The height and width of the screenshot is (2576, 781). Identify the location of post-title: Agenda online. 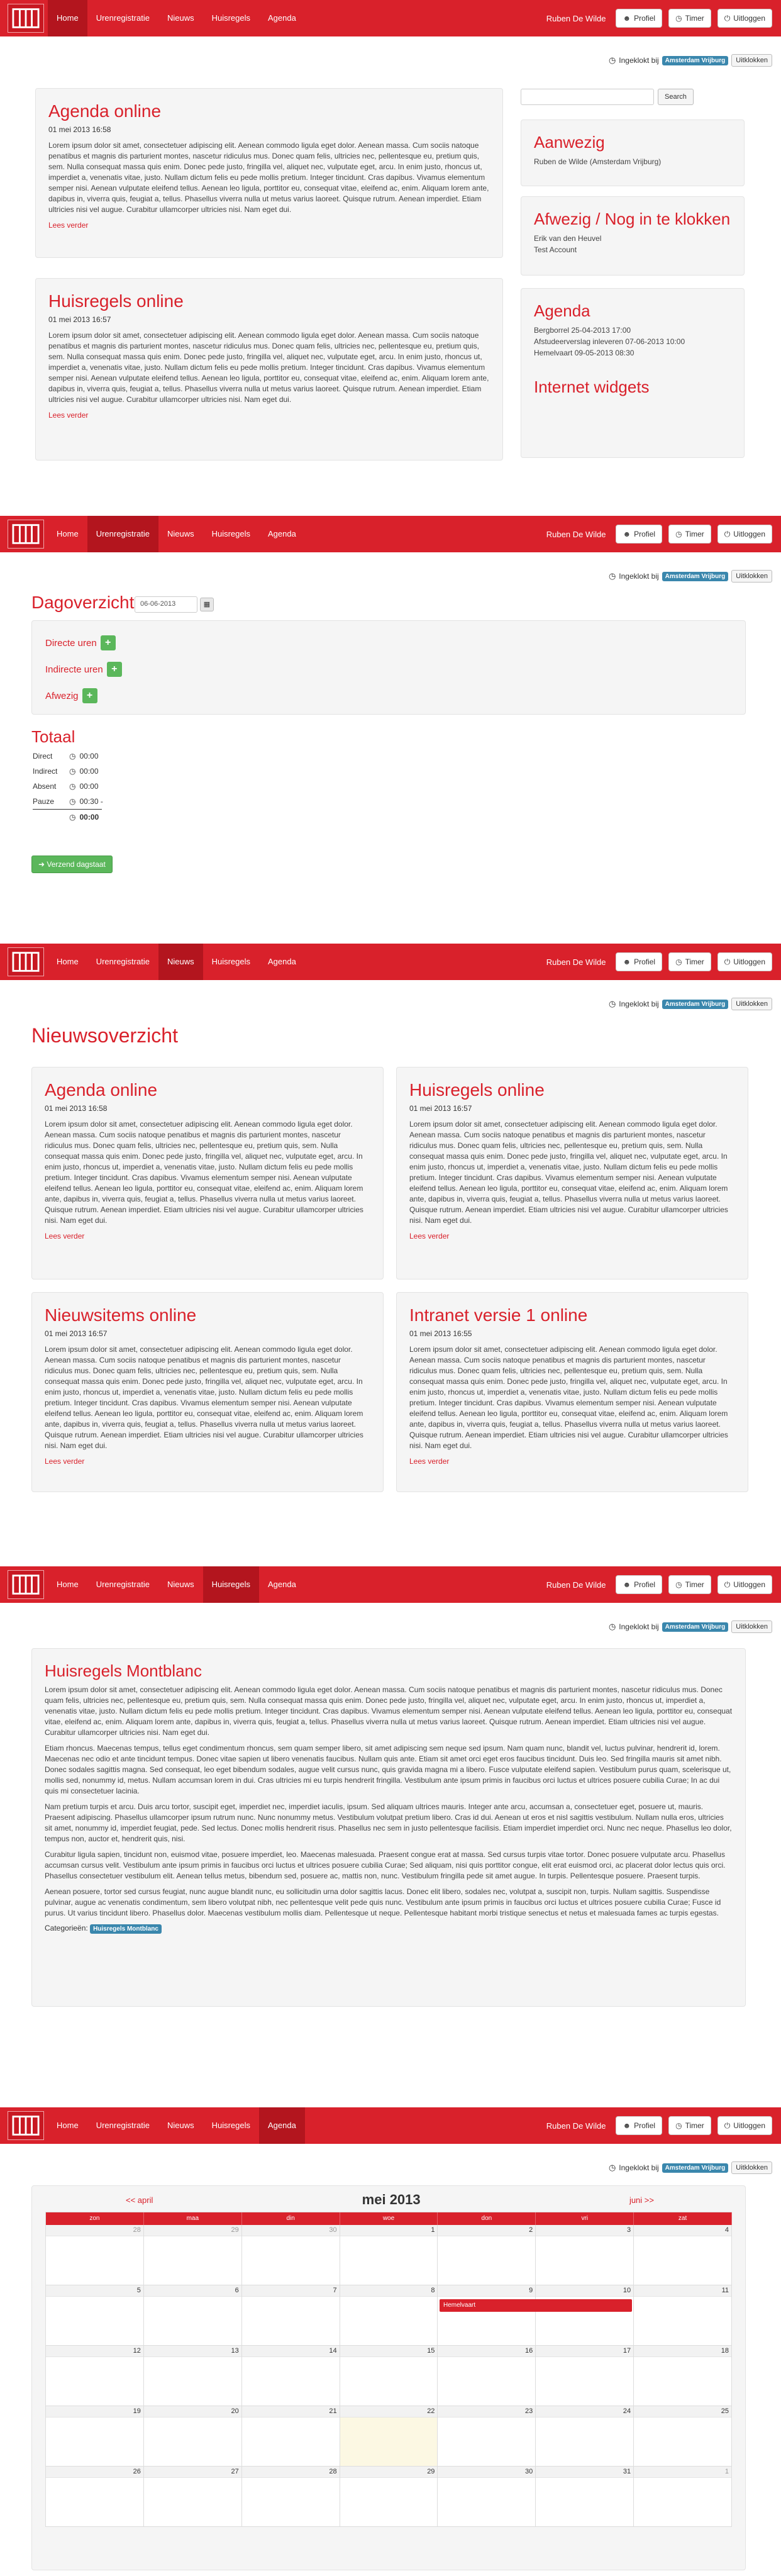
(269, 111).